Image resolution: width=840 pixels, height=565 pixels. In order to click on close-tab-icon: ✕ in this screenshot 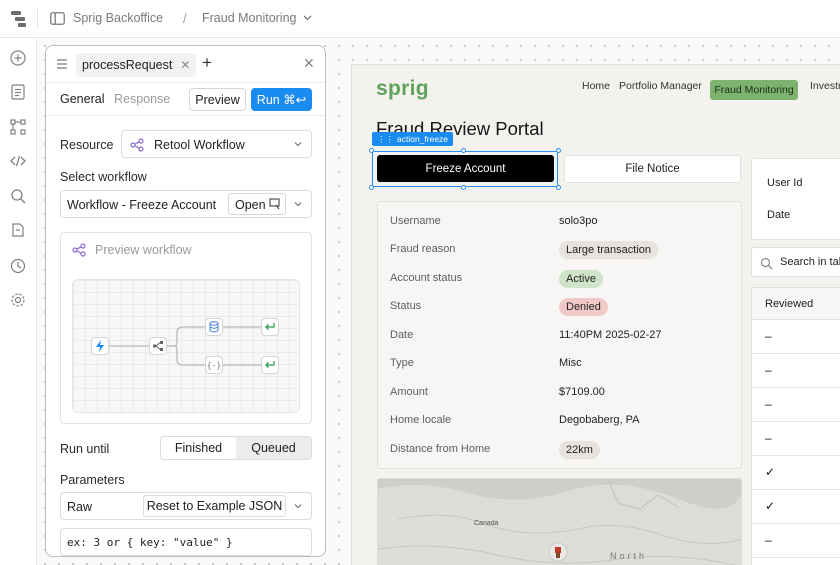, I will do `click(185, 65)`.